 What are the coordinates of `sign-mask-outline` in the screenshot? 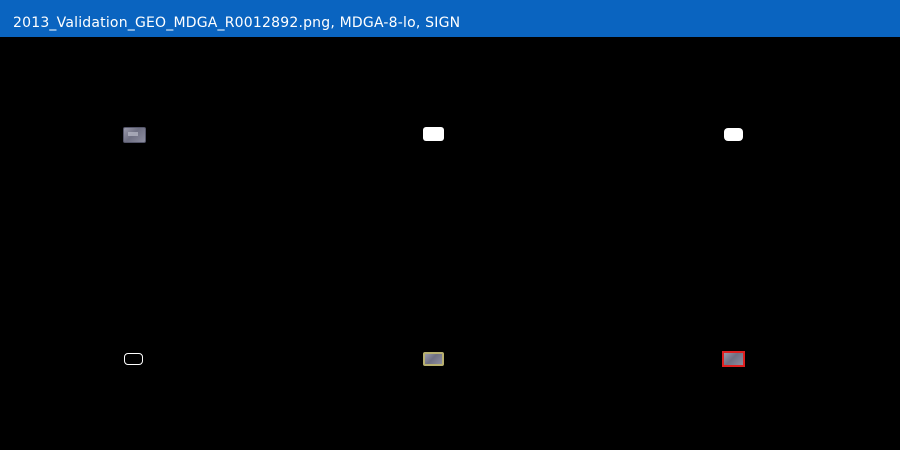 It's located at (133, 359).